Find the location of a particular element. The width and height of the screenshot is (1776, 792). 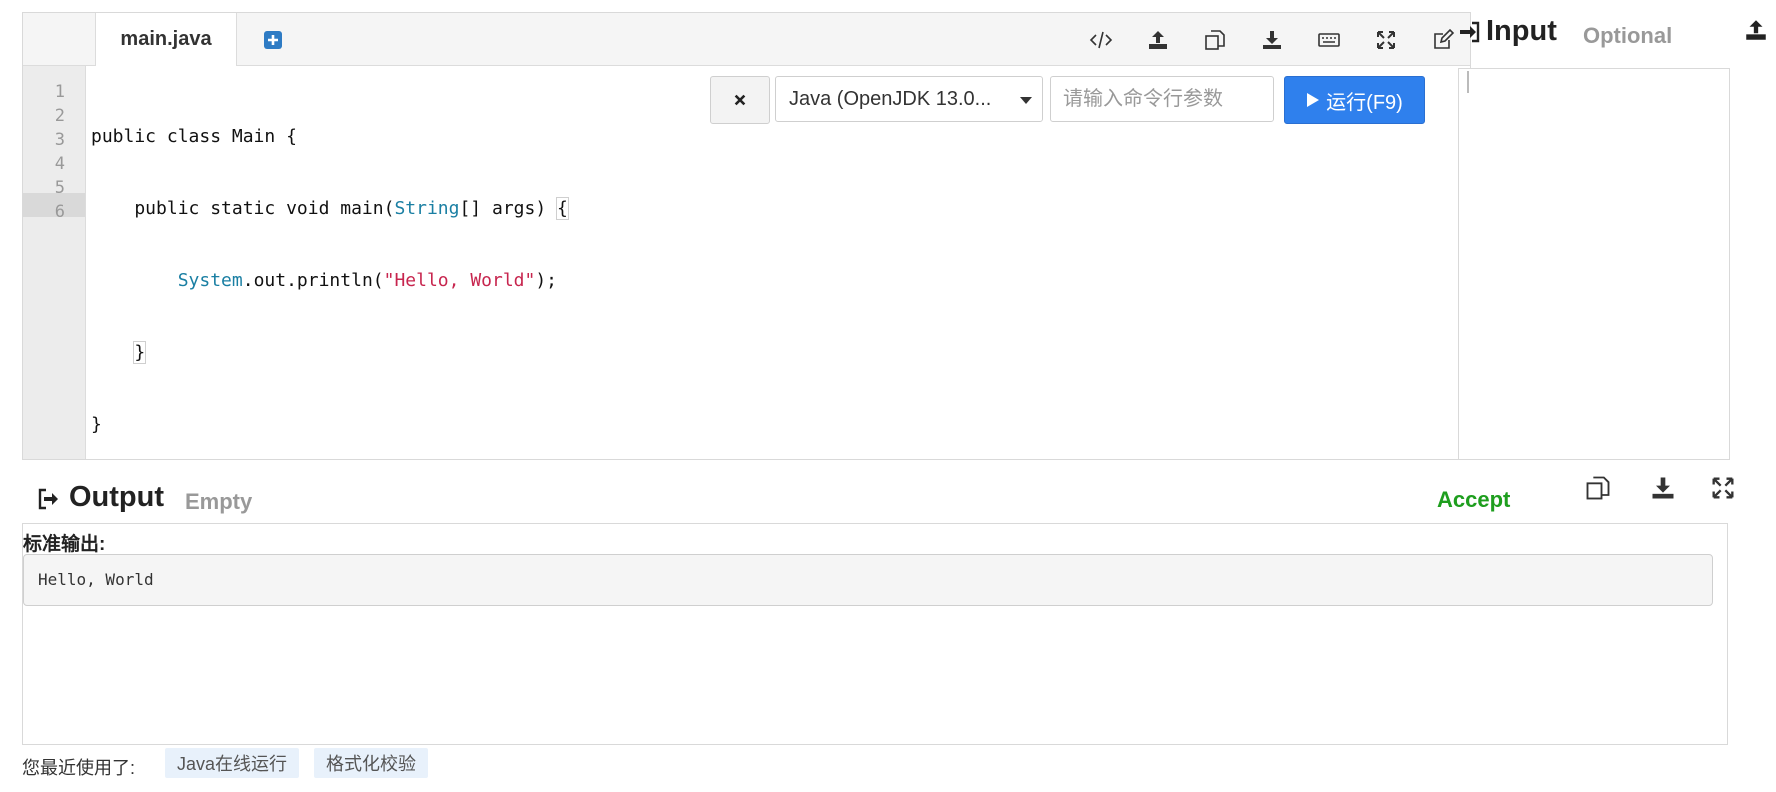

code-icon is located at coordinates (1101, 40).